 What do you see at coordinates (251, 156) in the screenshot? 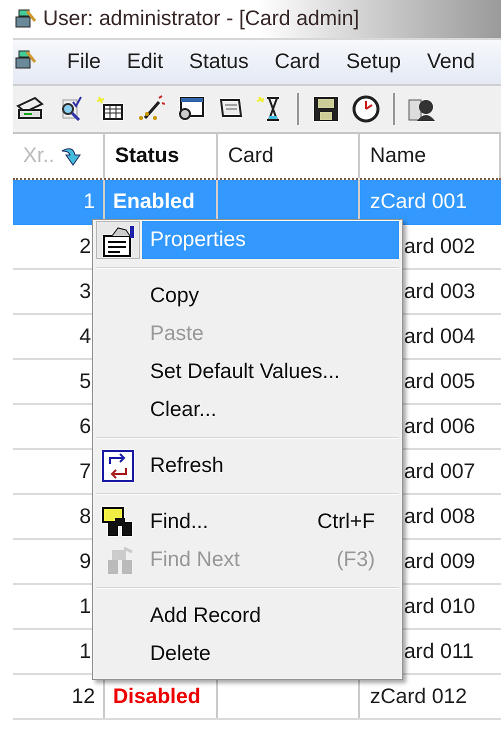
I see `column-header: Card` at bounding box center [251, 156].